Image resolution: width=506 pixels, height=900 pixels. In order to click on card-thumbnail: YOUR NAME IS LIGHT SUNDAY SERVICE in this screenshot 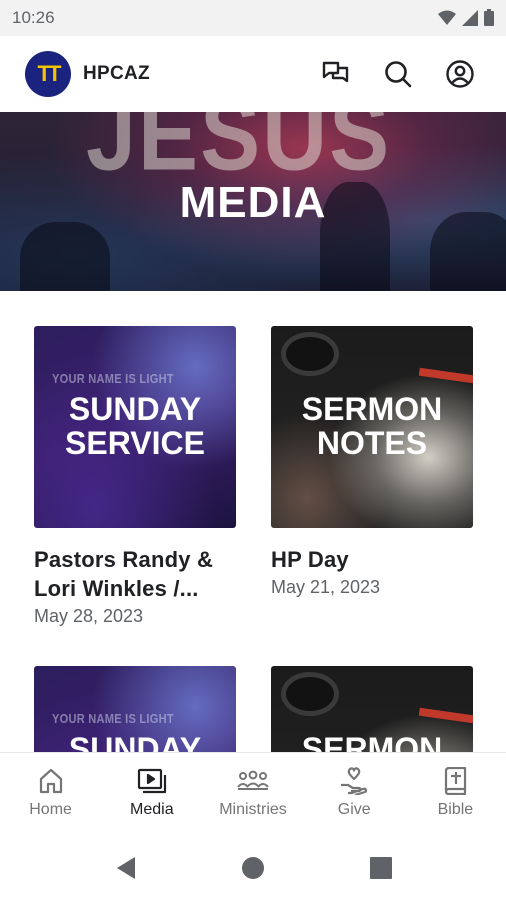, I will do `click(135, 427)`.